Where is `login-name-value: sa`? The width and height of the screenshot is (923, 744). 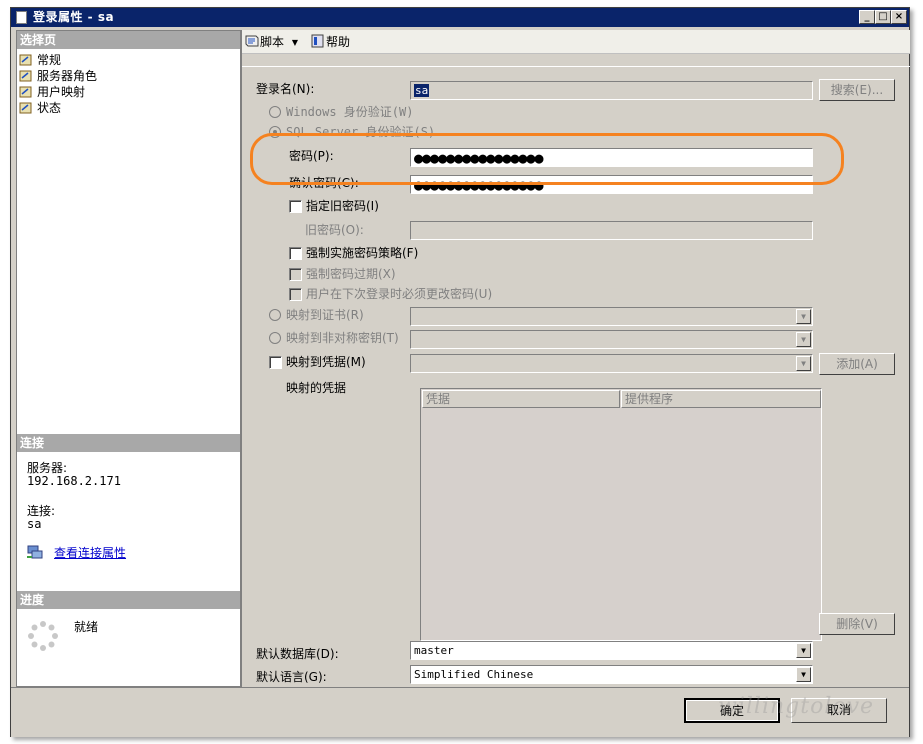 login-name-value: sa is located at coordinates (422, 90).